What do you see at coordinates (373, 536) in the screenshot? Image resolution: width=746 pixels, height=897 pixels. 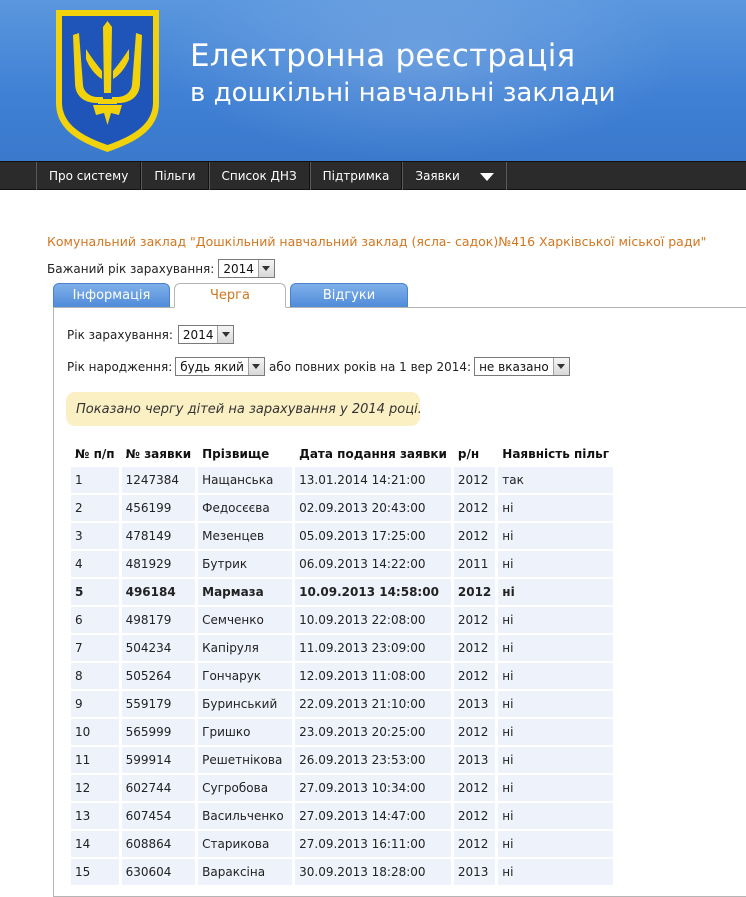 I see `cell-date: 05.09.2013 17:25:00` at bounding box center [373, 536].